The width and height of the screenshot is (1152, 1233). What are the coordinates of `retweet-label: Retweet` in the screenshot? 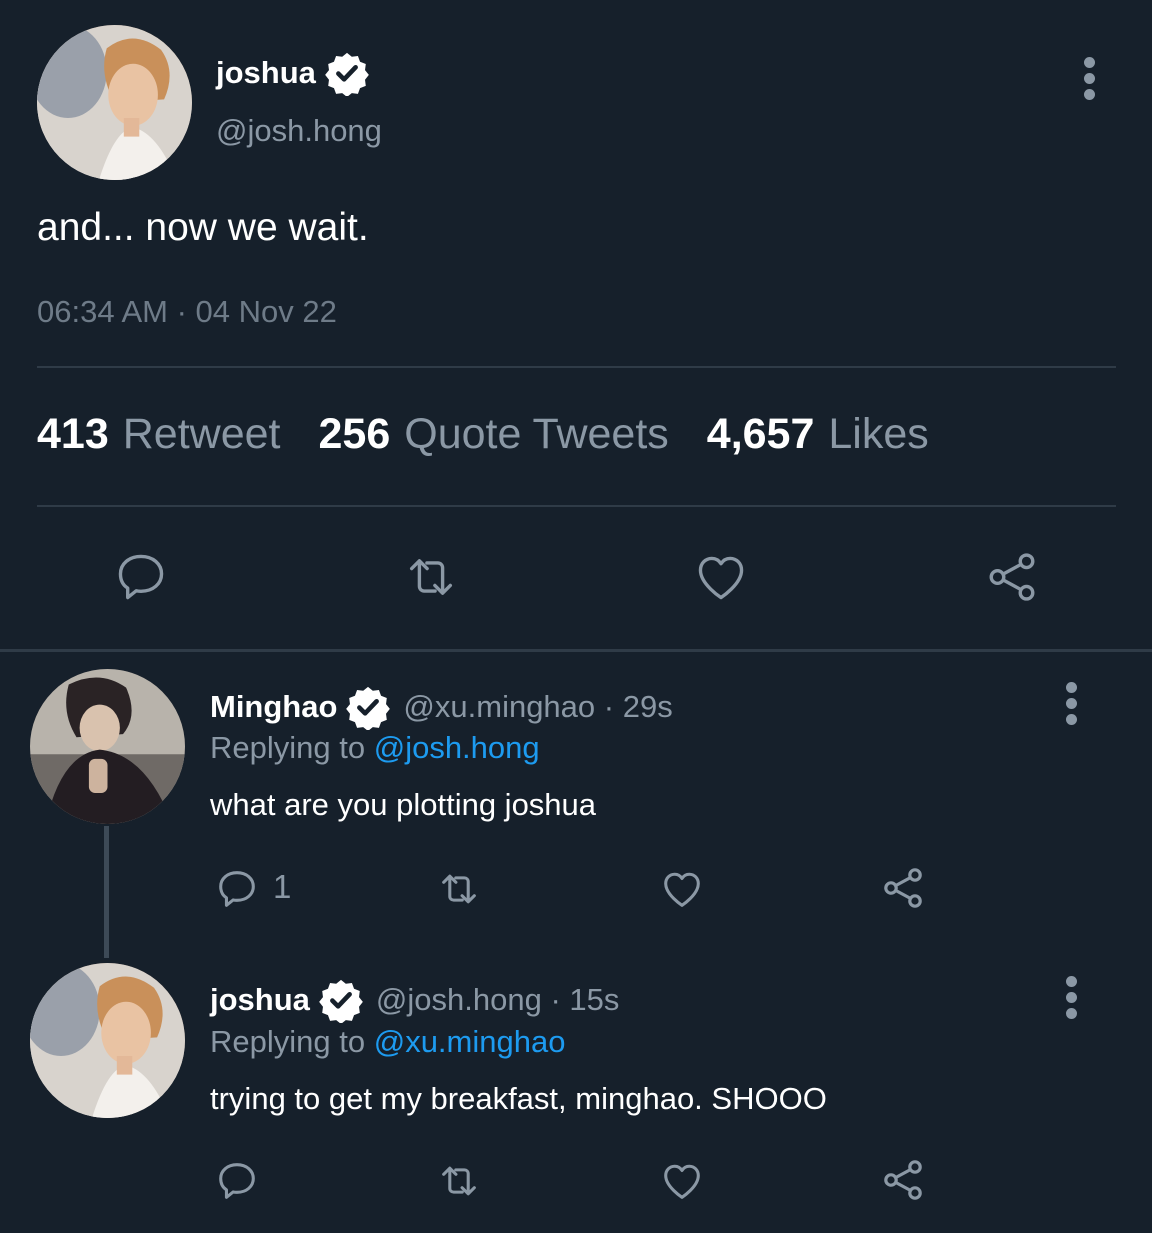 It's located at (201, 434).